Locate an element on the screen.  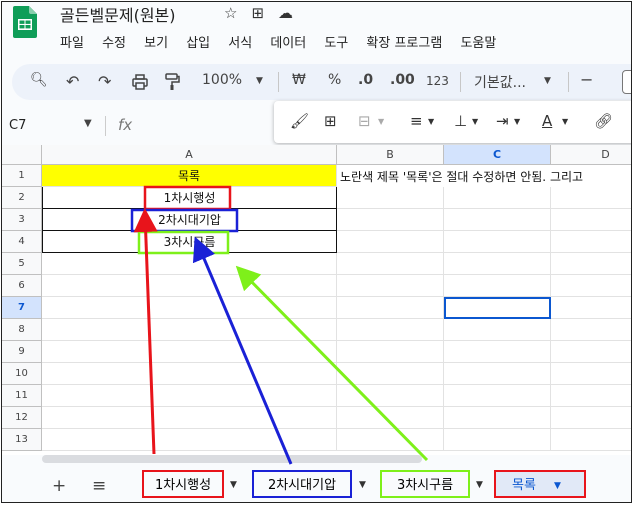
column-header-b: B is located at coordinates (390, 155).